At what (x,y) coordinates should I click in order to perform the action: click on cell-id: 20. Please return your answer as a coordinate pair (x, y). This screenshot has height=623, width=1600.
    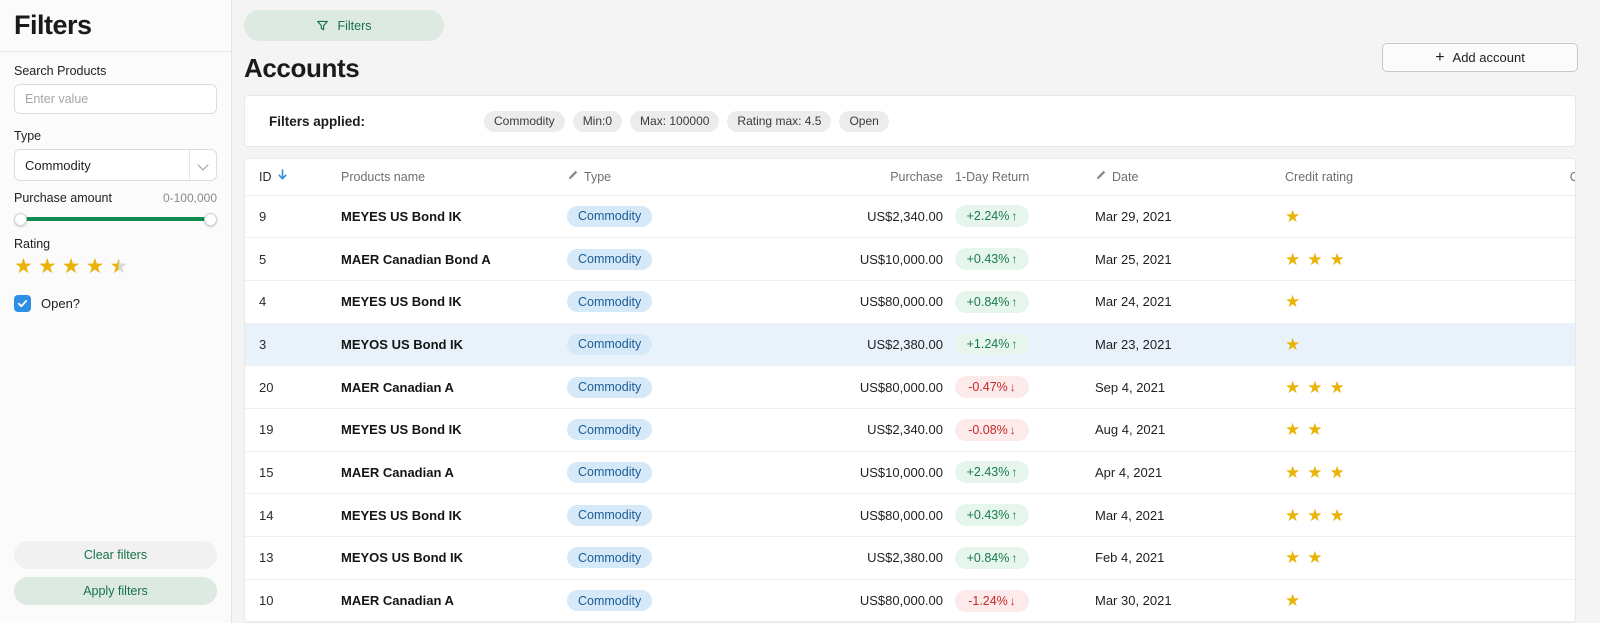
    Looking at the image, I should click on (293, 387).